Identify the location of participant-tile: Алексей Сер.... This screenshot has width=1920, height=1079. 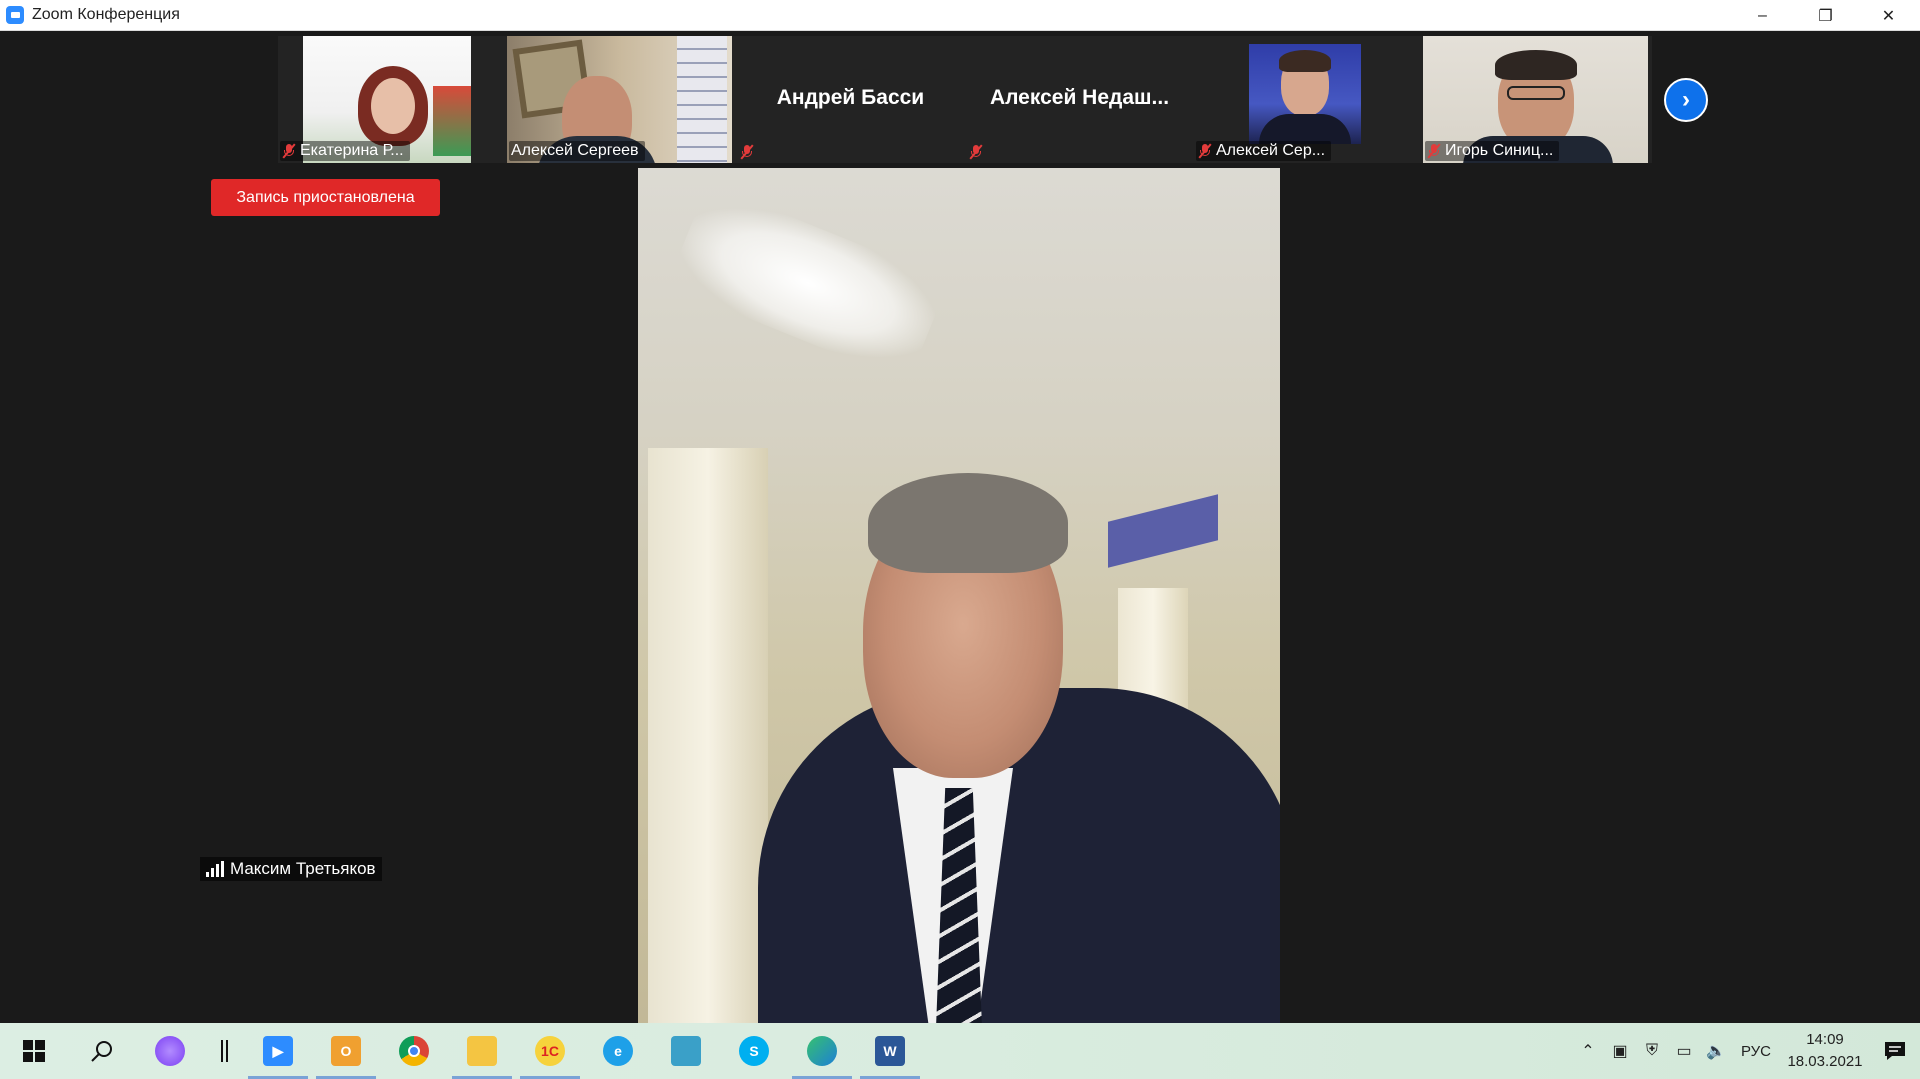
(1308, 99).